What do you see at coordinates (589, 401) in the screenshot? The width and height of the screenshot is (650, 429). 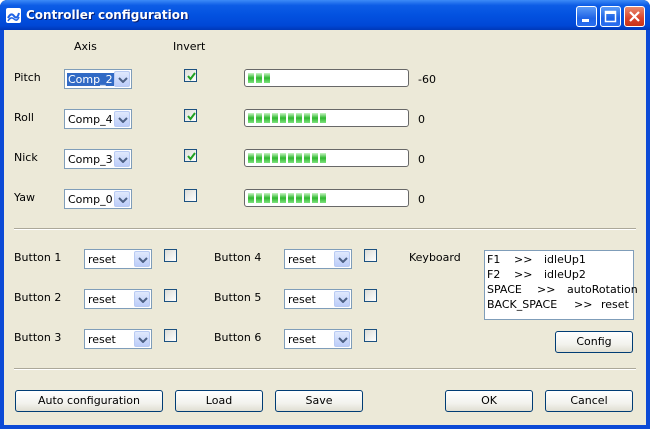 I see `cancel-button: Cancel` at bounding box center [589, 401].